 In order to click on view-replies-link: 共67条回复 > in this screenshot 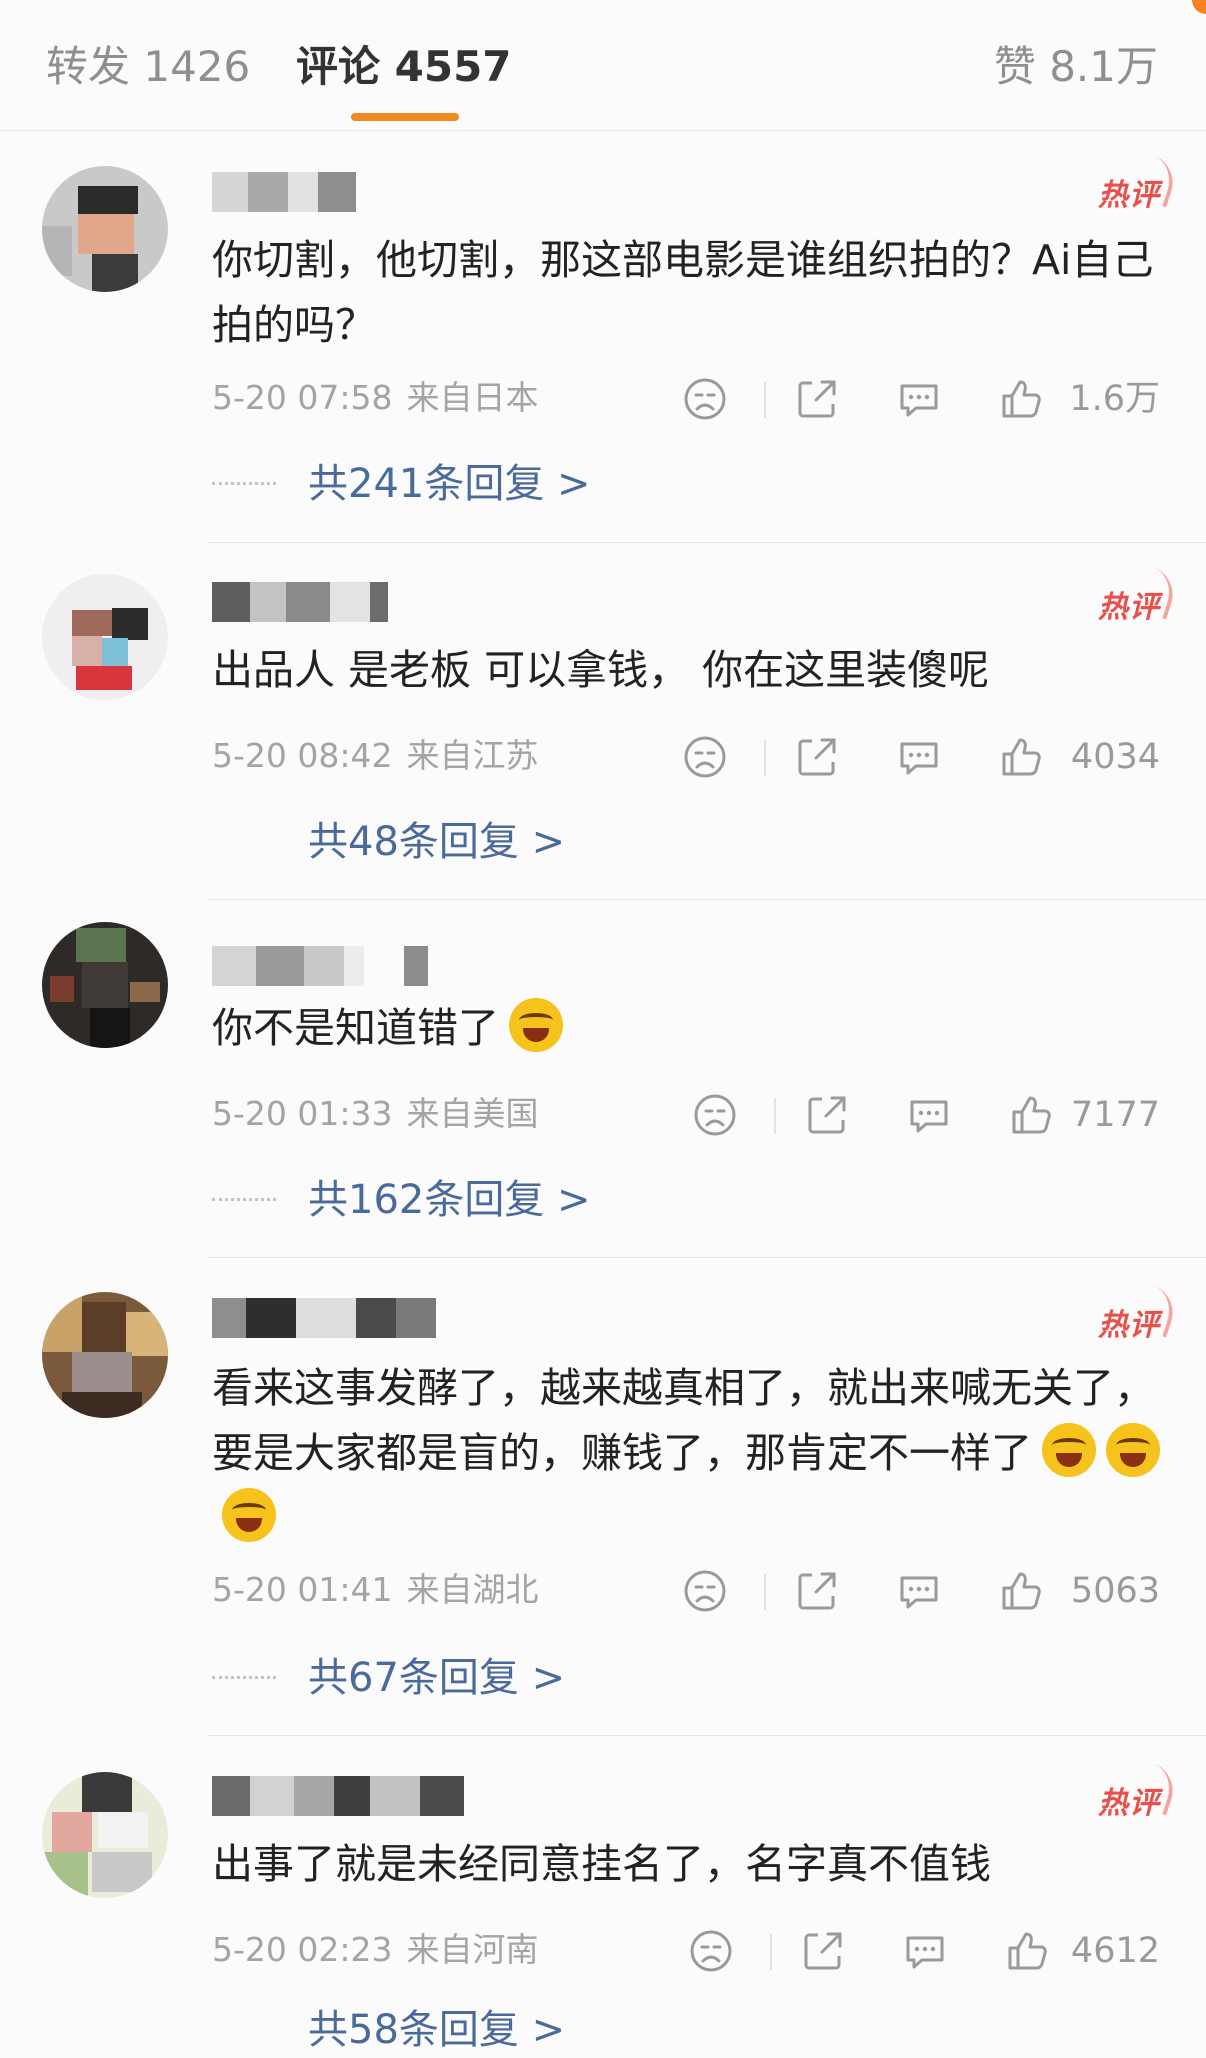, I will do `click(436, 1678)`.